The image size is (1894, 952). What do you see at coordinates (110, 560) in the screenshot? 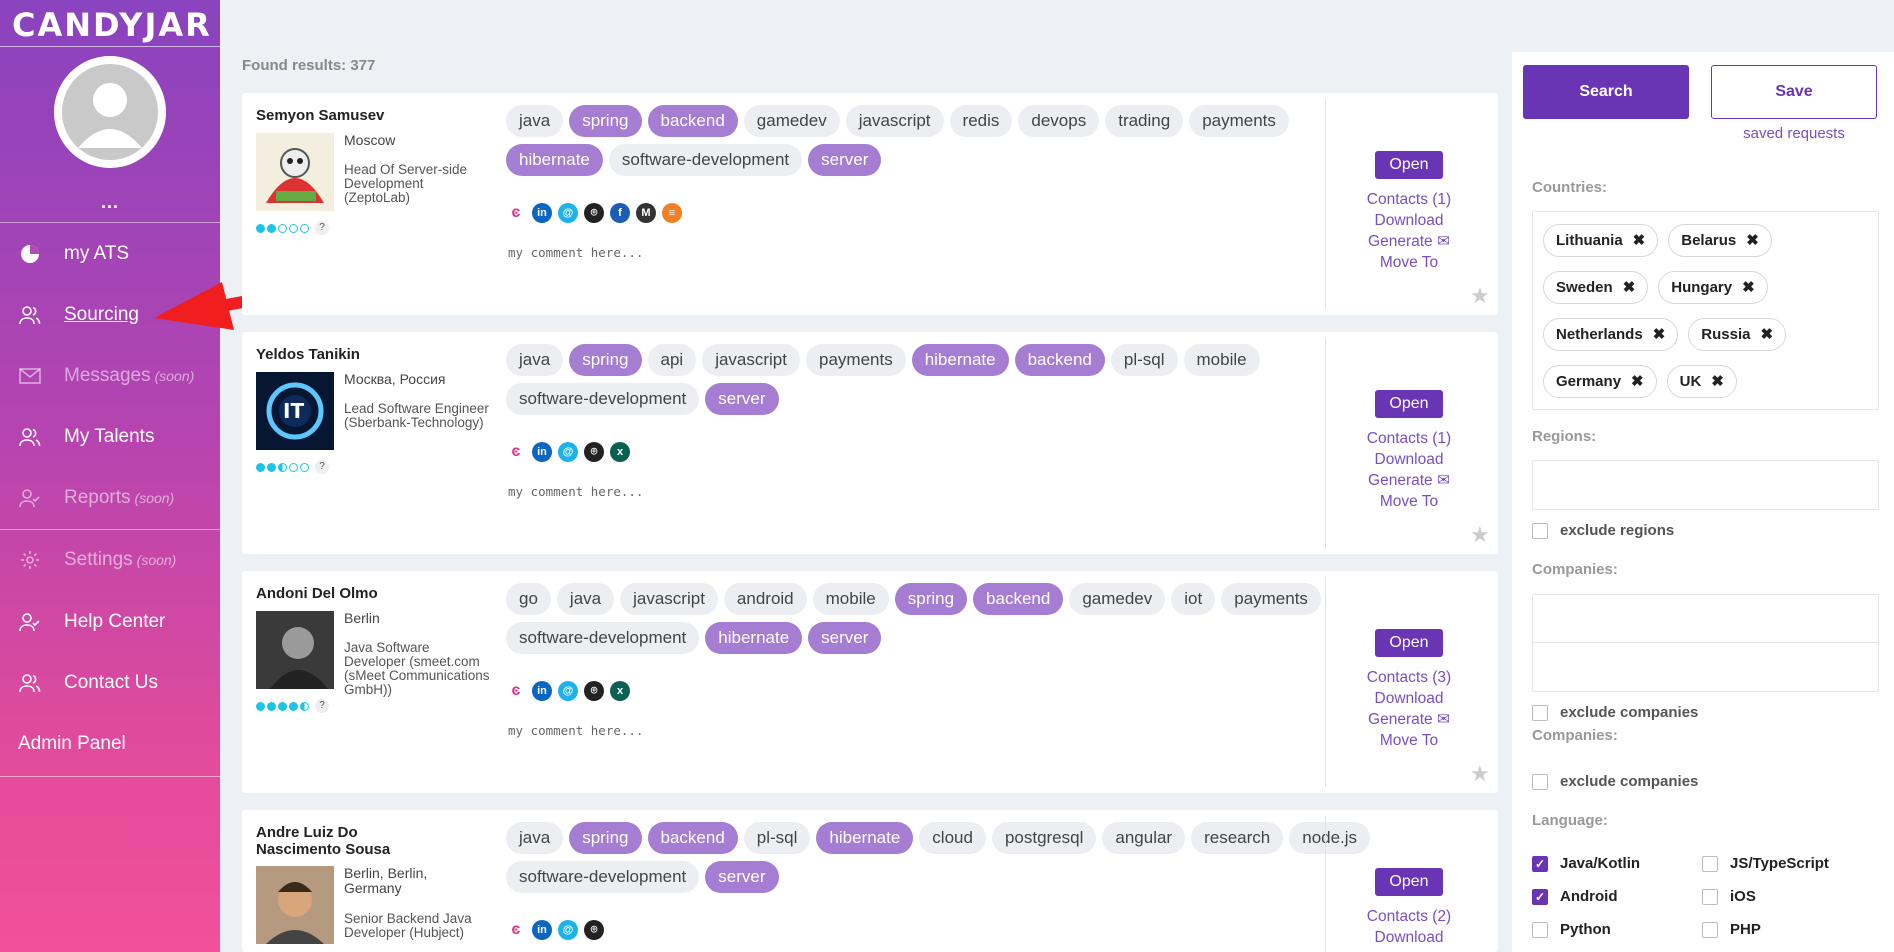
I see `nav-item-settings: Settings (soon)` at bounding box center [110, 560].